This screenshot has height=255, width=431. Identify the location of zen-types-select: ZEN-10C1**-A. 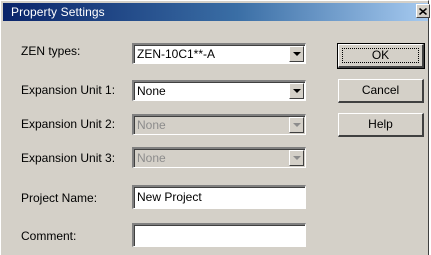
(219, 53).